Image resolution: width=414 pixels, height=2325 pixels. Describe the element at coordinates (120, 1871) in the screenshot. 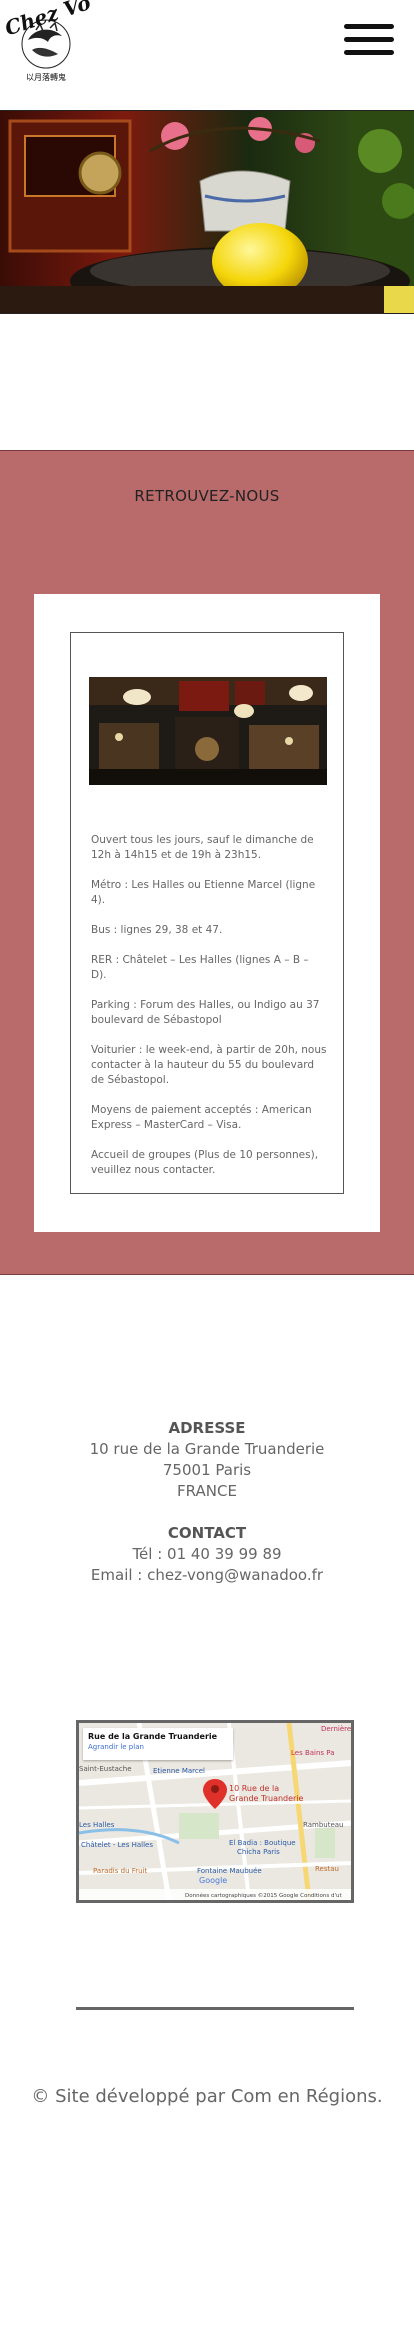

I see `map-label-paradis: Paradis du Fruit` at that location.